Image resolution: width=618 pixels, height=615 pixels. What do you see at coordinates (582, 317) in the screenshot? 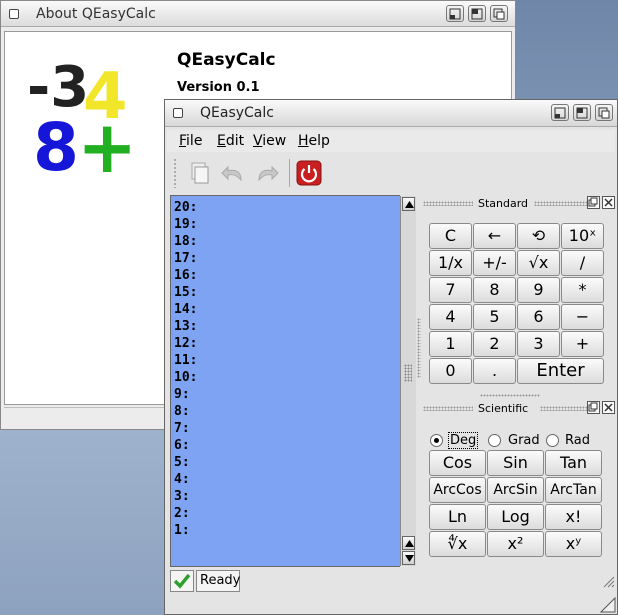
I see `key-subtract: −` at bounding box center [582, 317].